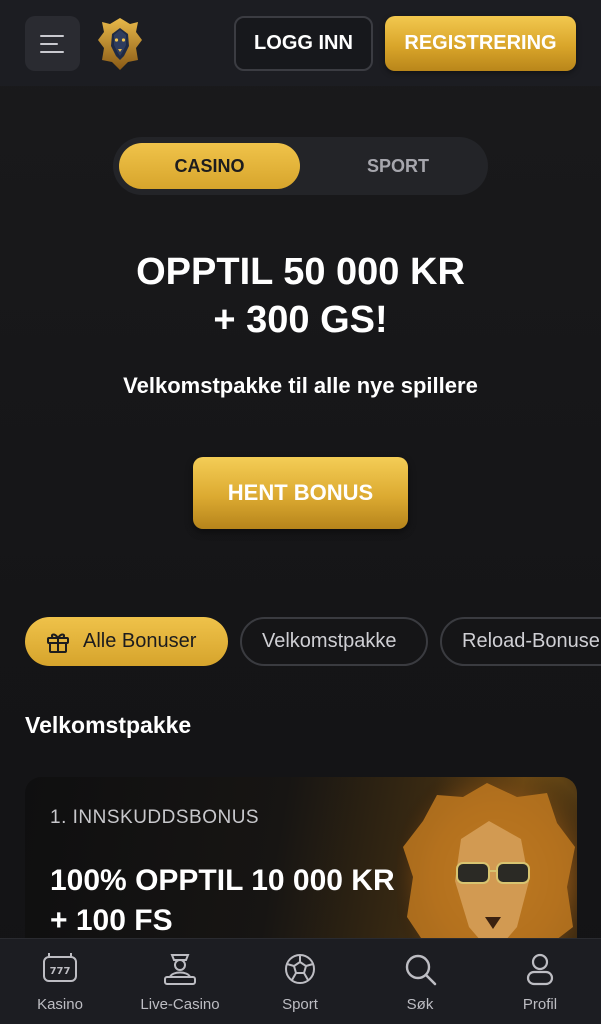 This screenshot has width=601, height=1024. What do you see at coordinates (120, 44) in the screenshot?
I see `lion-logo-icon` at bounding box center [120, 44].